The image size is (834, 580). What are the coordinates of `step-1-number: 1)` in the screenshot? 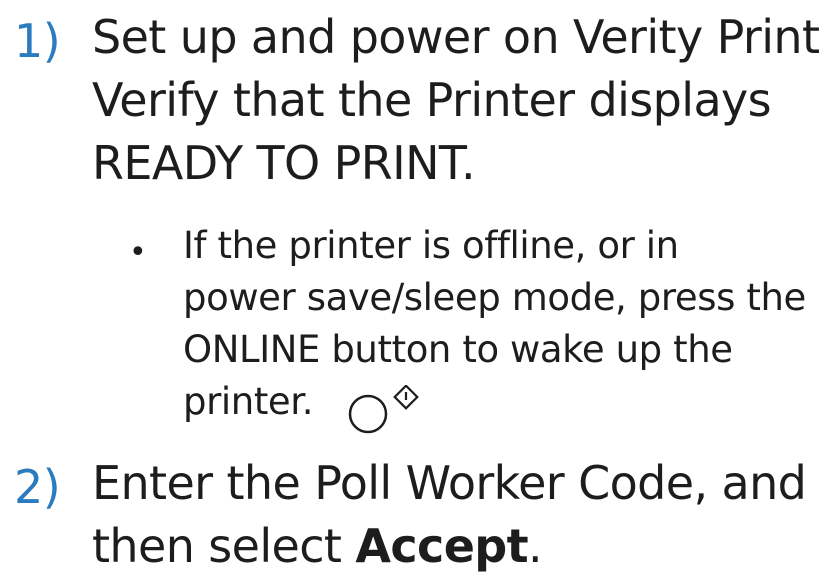 It's located at (37, 41).